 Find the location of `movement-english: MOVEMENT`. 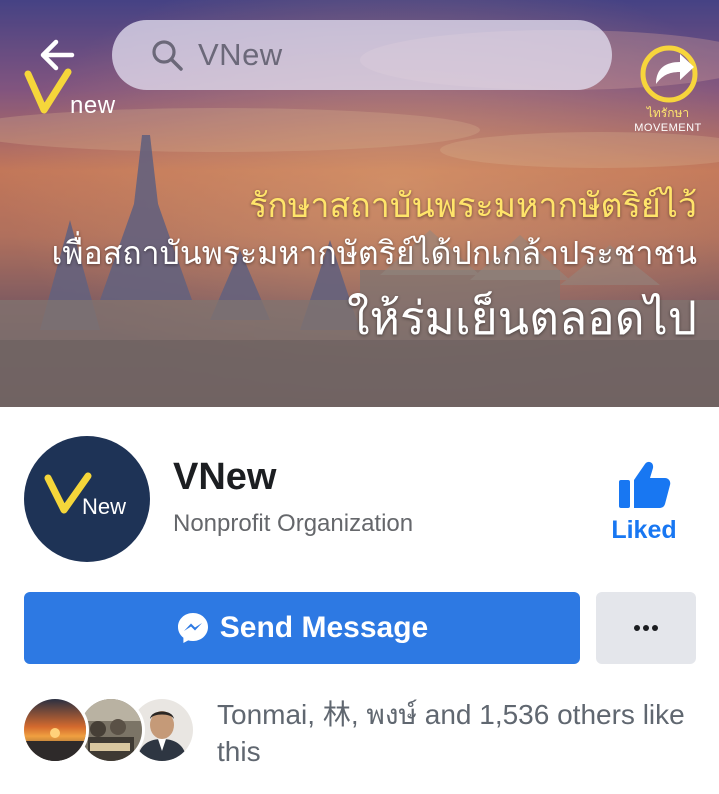

movement-english: MOVEMENT is located at coordinates (668, 128).